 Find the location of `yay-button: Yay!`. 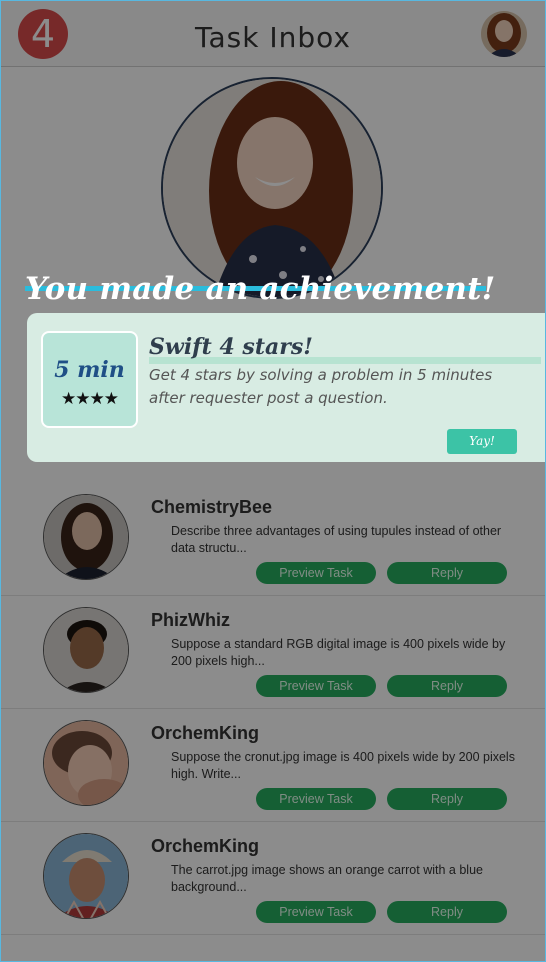

yay-button: Yay! is located at coordinates (482, 441).